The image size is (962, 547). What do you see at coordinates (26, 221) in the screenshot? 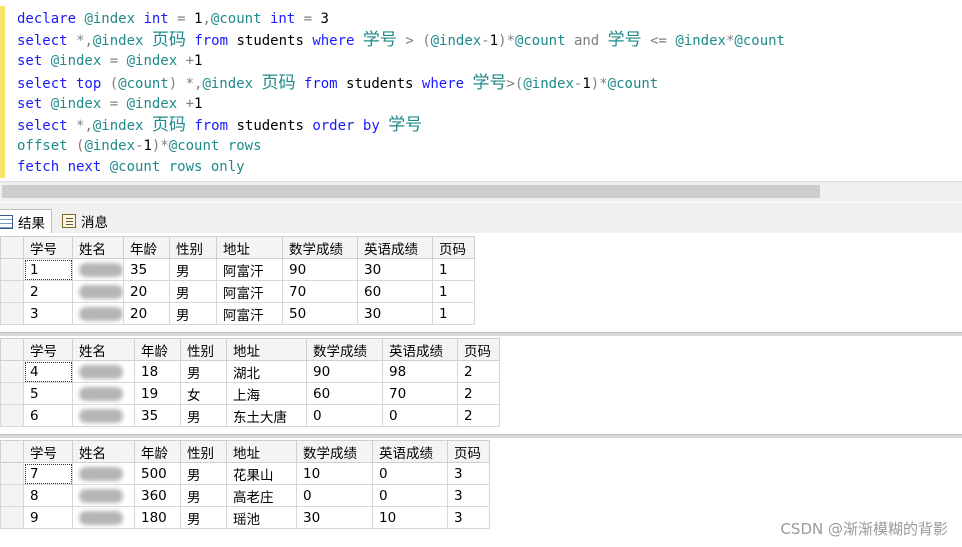
I see `tab-results: 结果` at bounding box center [26, 221].